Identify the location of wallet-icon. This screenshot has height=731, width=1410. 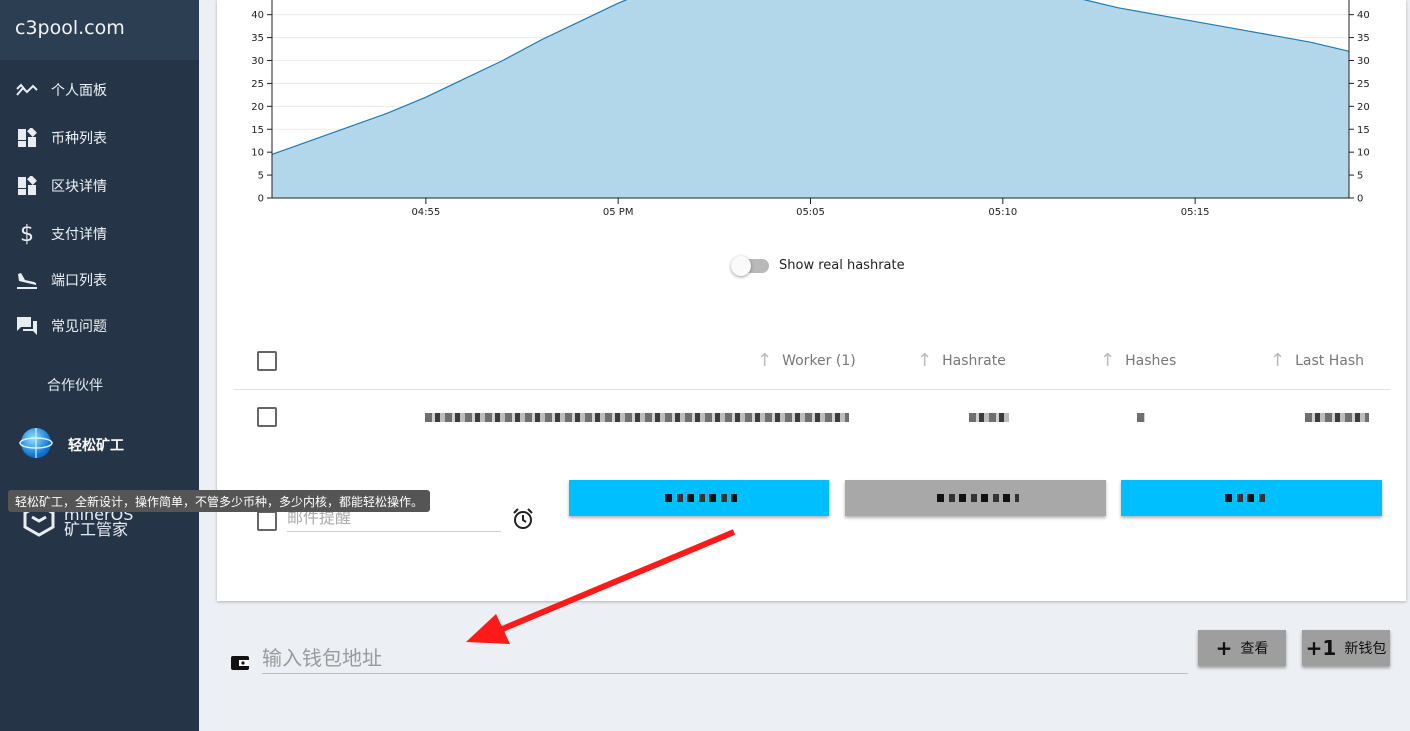
(240, 665).